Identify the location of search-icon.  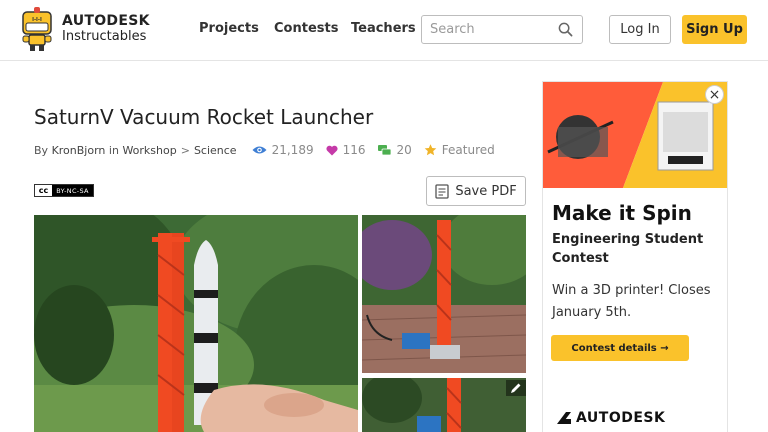
(565, 29).